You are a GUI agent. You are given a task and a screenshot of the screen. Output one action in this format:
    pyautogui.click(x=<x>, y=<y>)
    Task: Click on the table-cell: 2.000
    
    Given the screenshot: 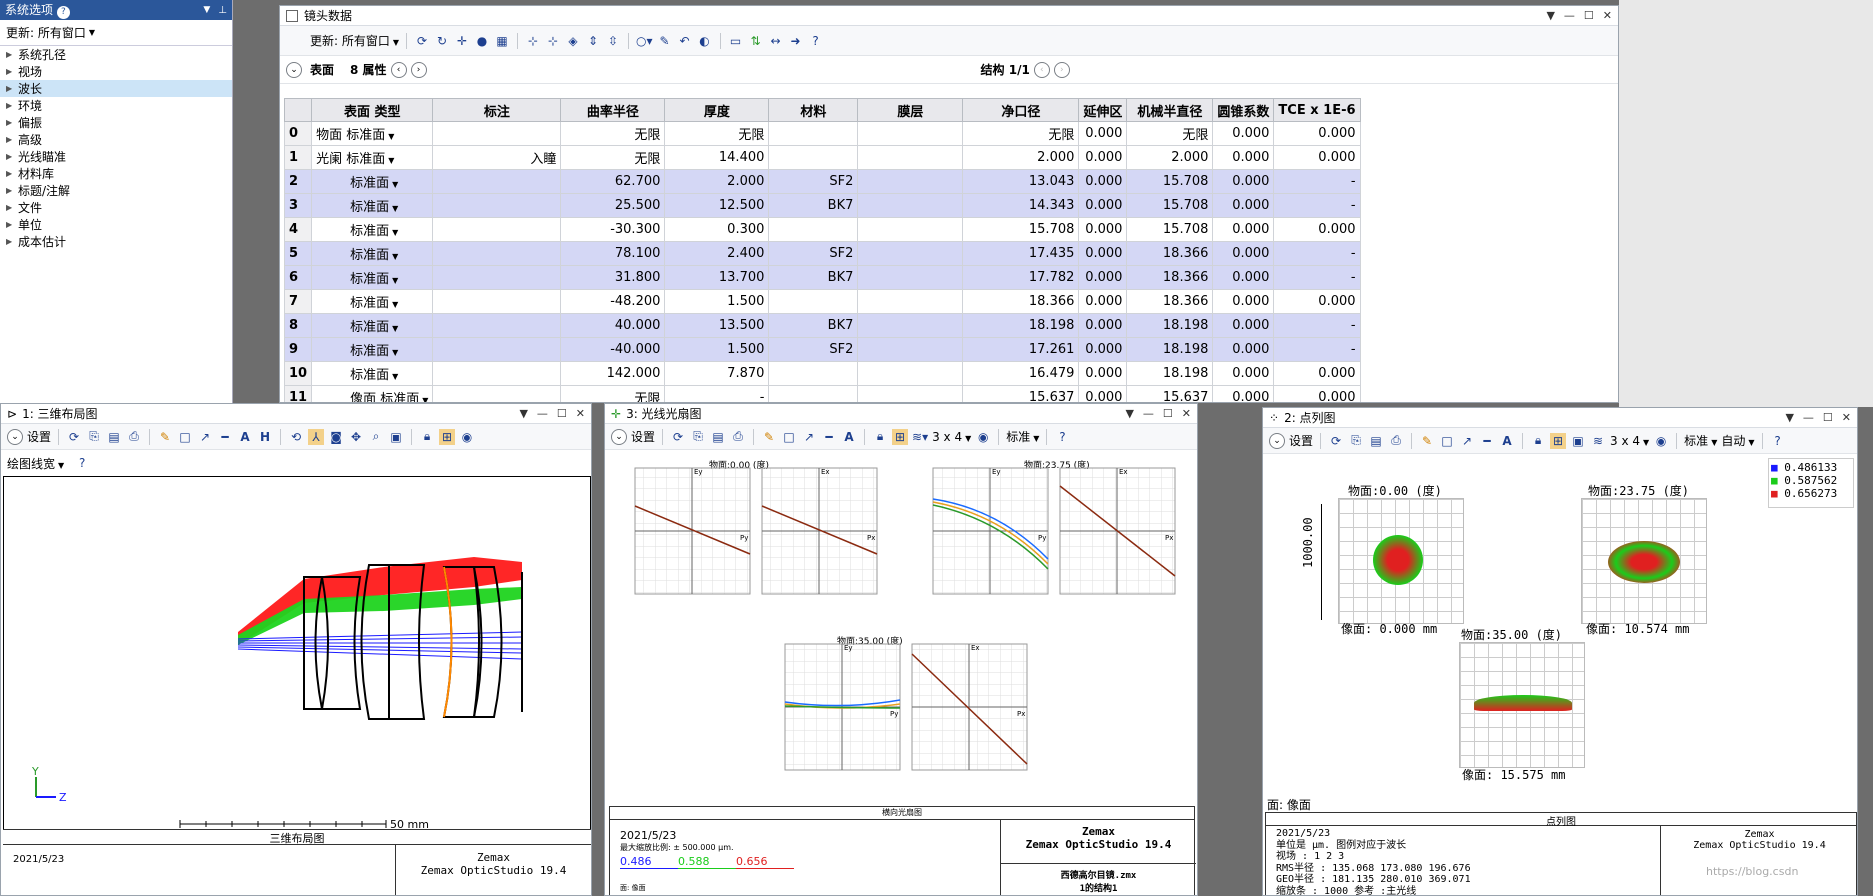 What is the action you would take?
    pyautogui.click(x=717, y=181)
    